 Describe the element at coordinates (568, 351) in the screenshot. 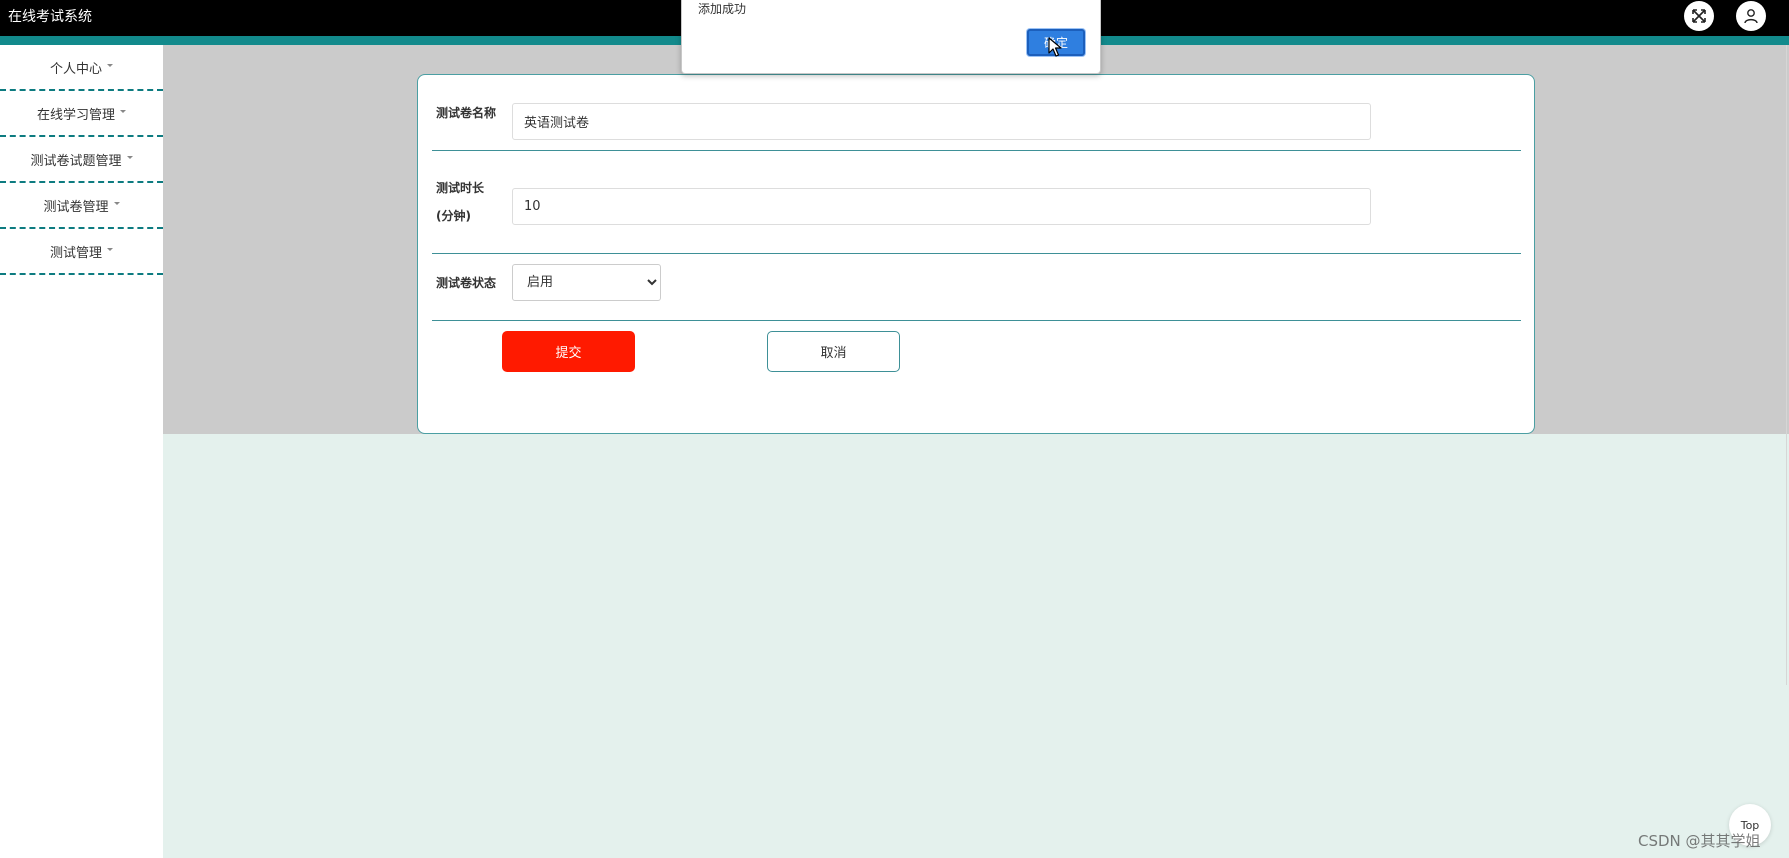

I see `submit-button: 提交` at that location.